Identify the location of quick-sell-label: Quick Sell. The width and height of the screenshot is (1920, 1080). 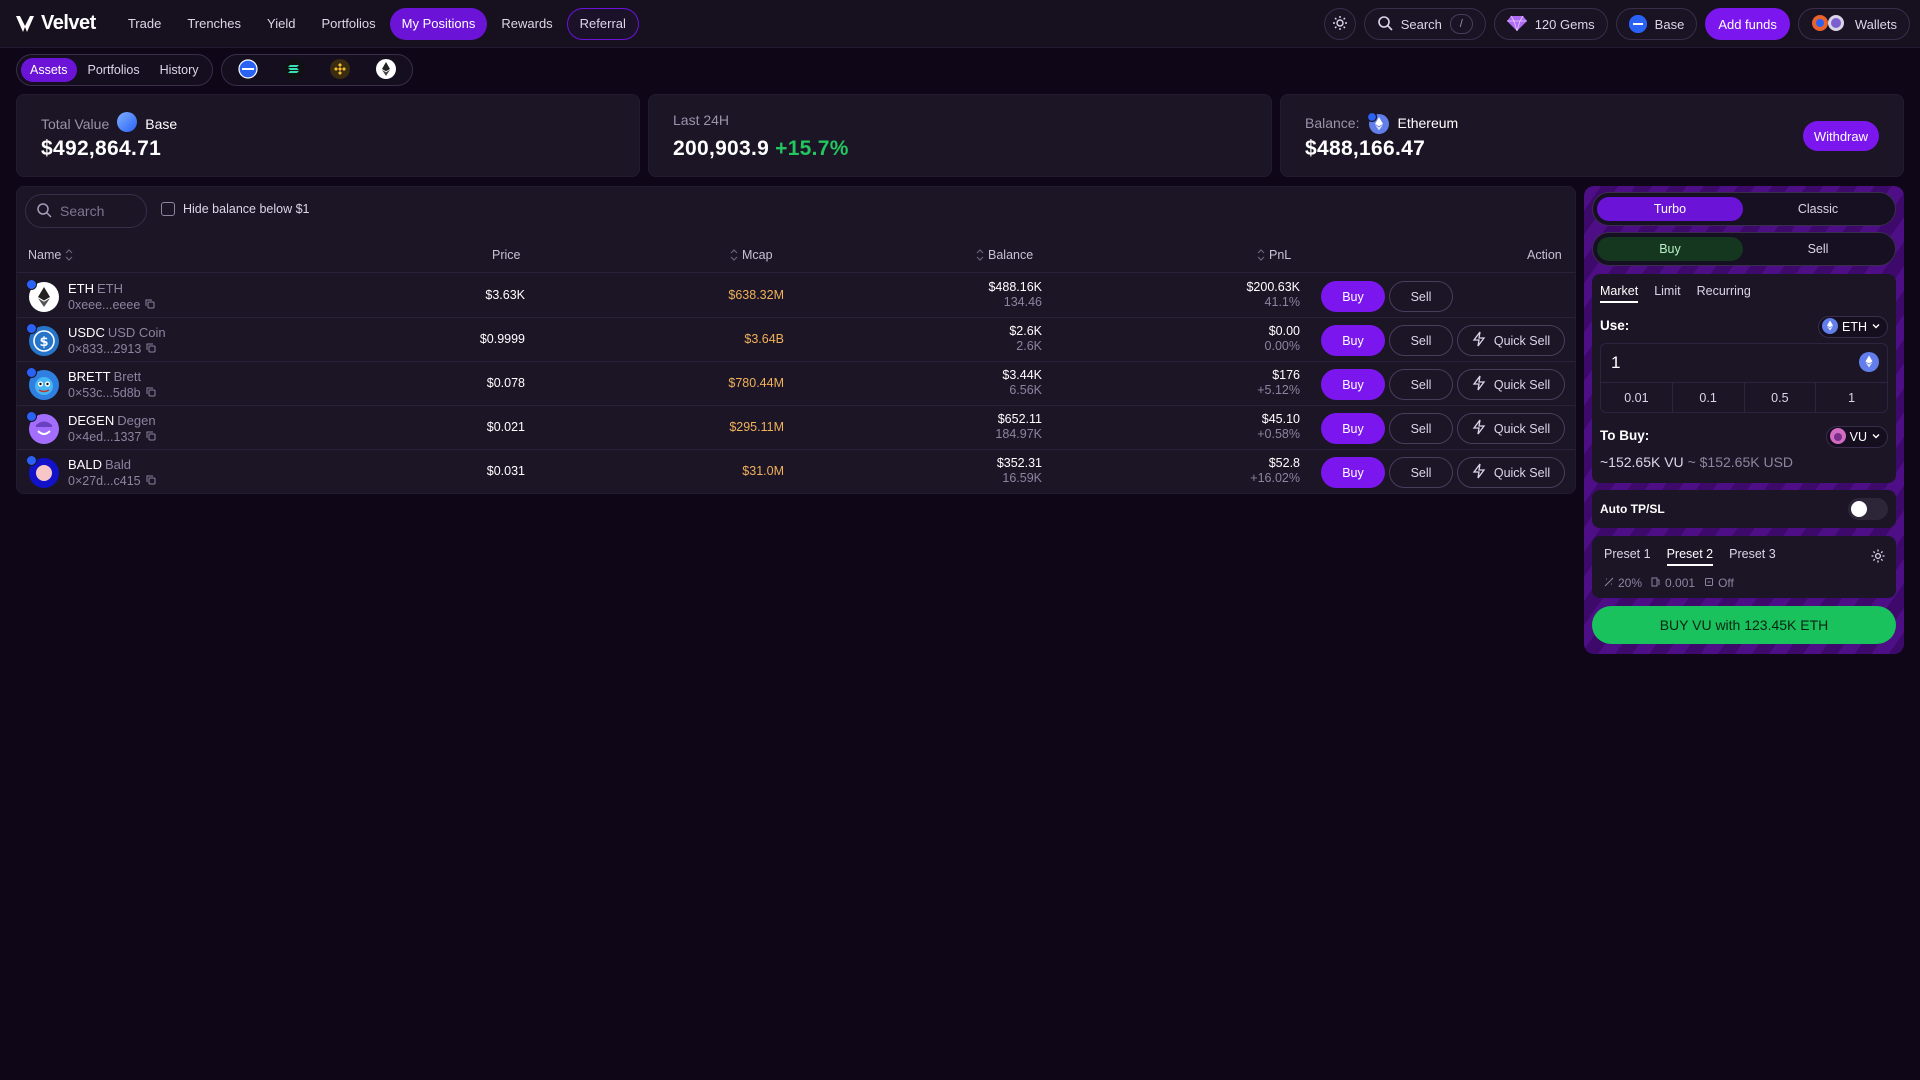
(1522, 384).